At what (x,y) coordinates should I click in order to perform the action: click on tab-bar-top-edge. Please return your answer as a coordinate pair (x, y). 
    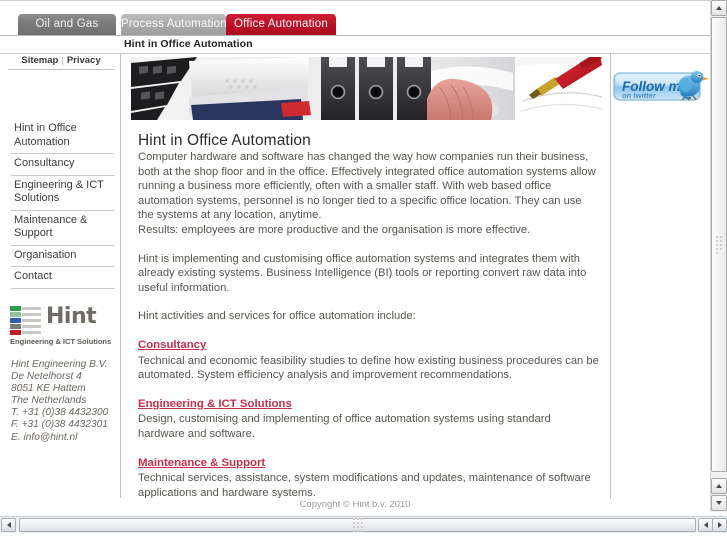
    Looking at the image, I should click on (355, 4).